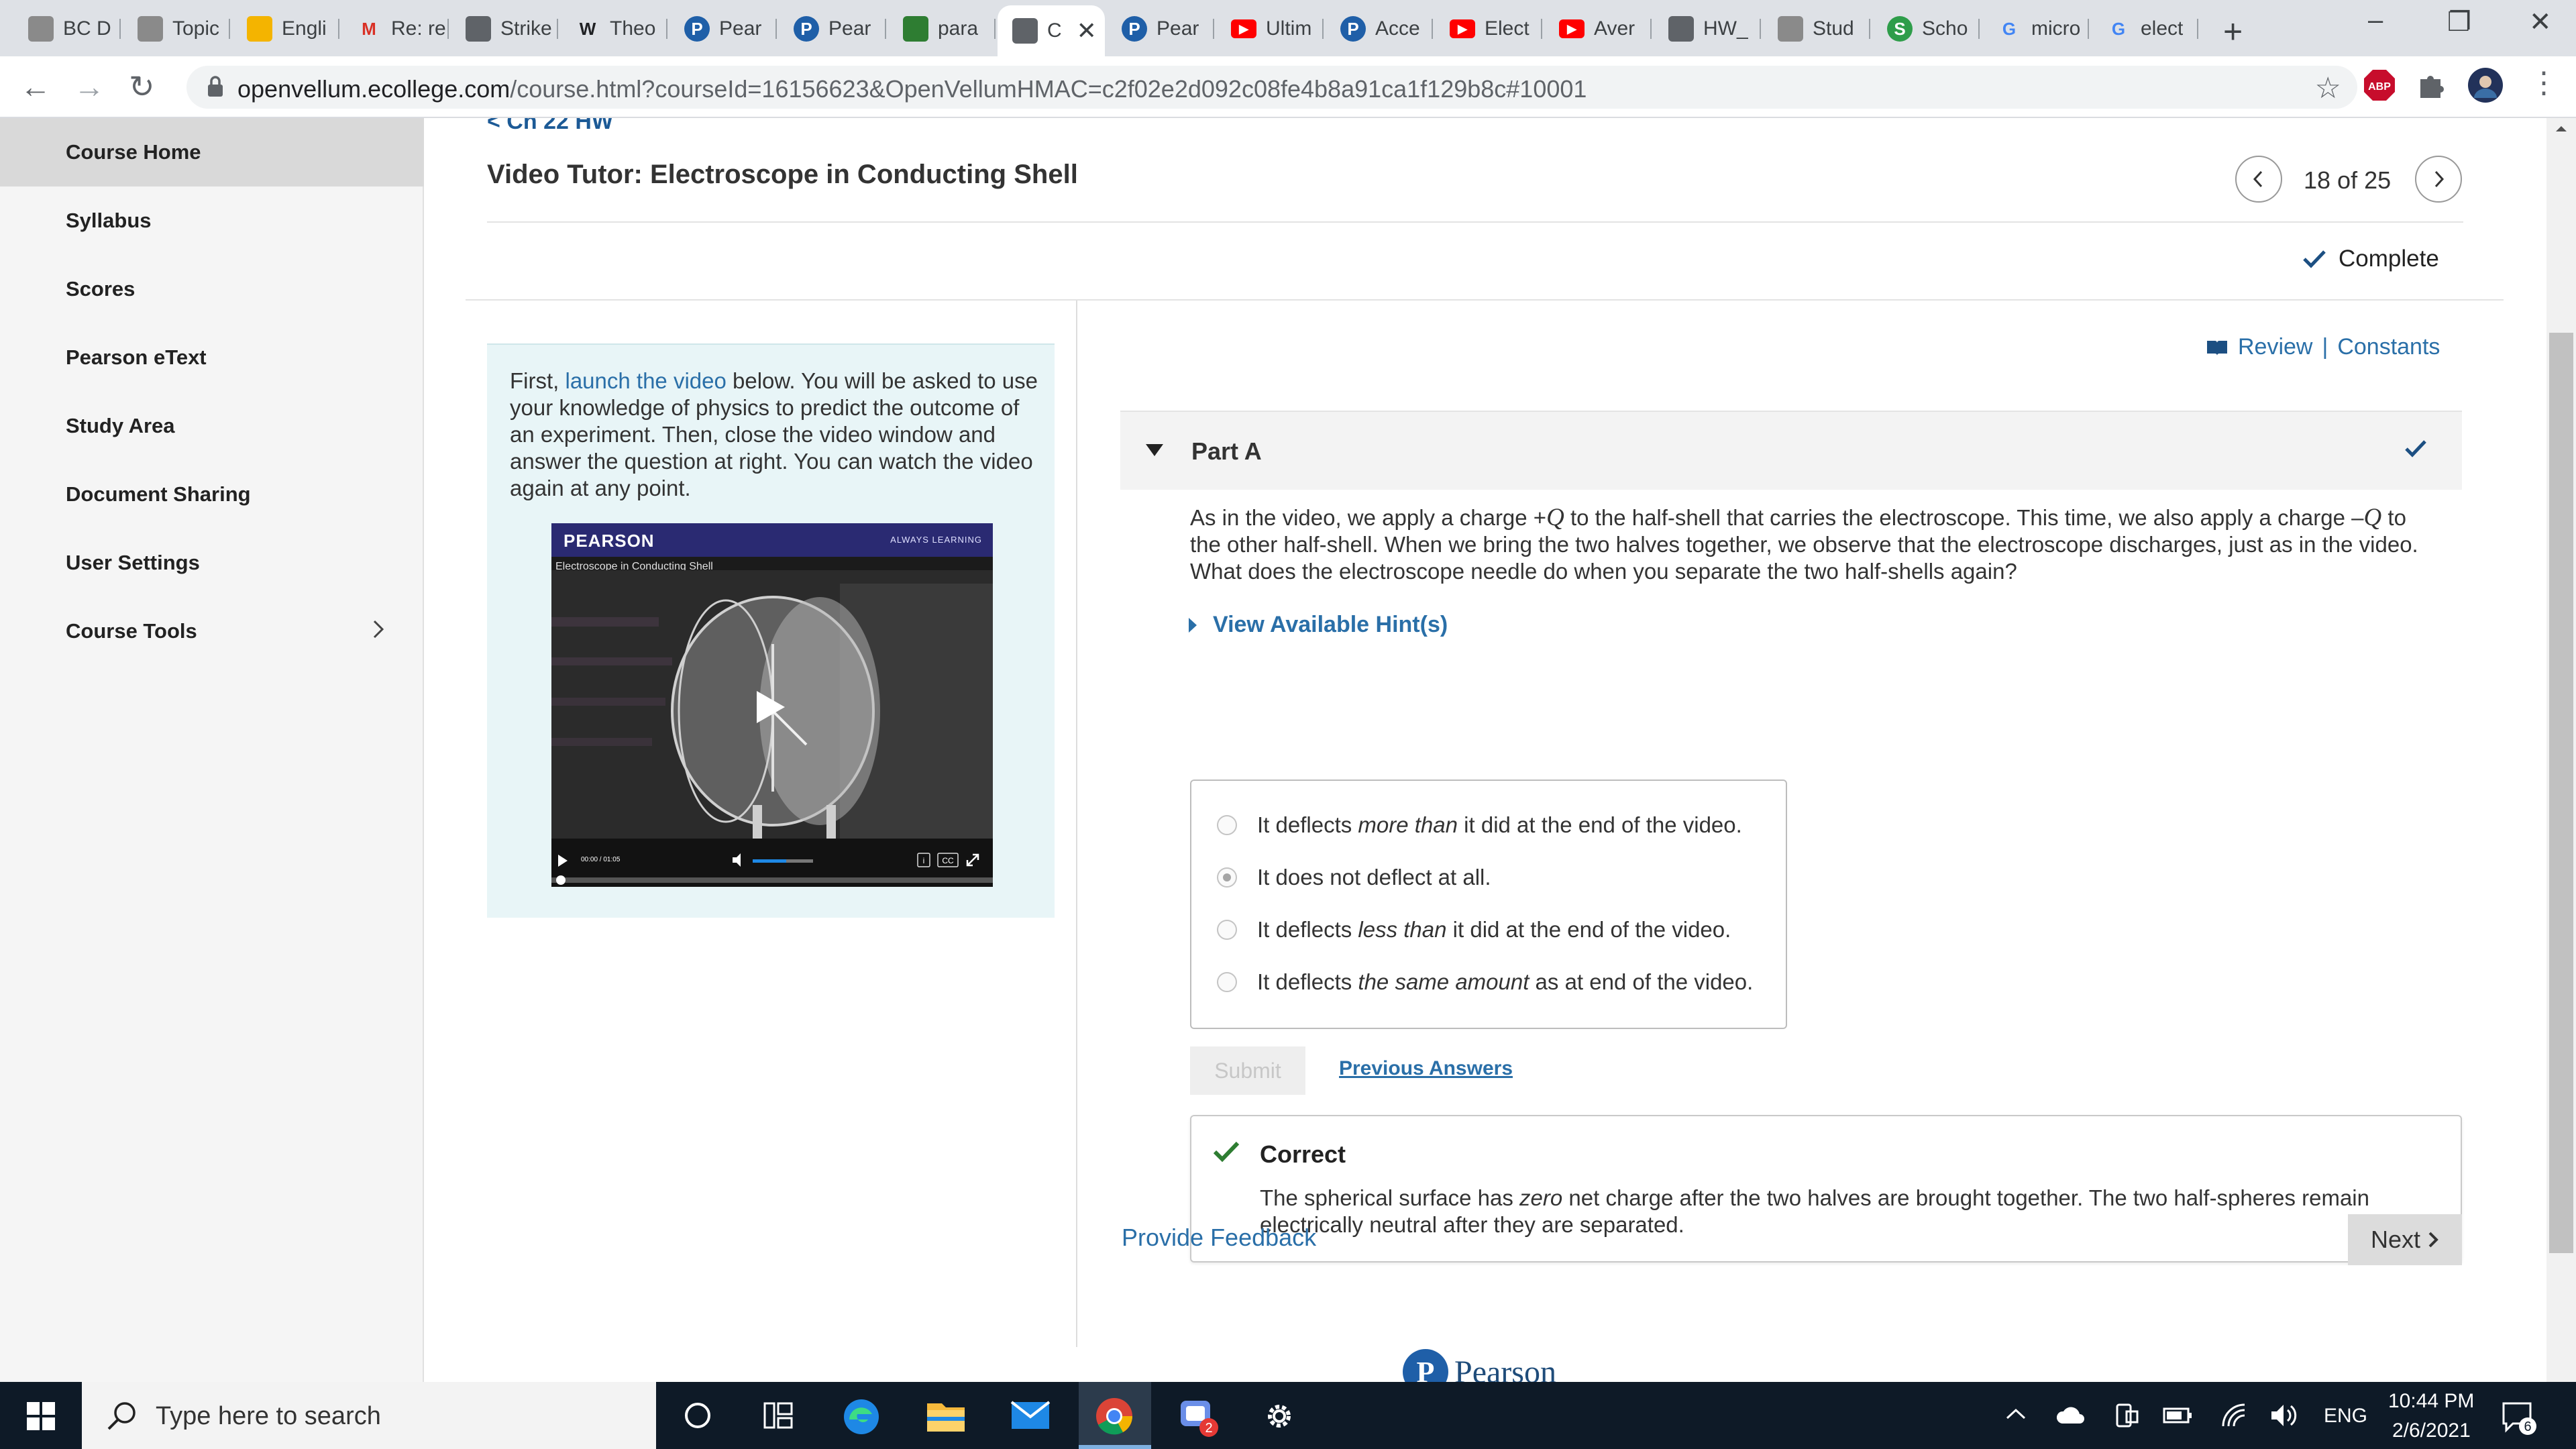 This screenshot has width=2576, height=1449. Describe the element at coordinates (212, 152) in the screenshot. I see `sidebar-item-course-home: Course Home` at that location.